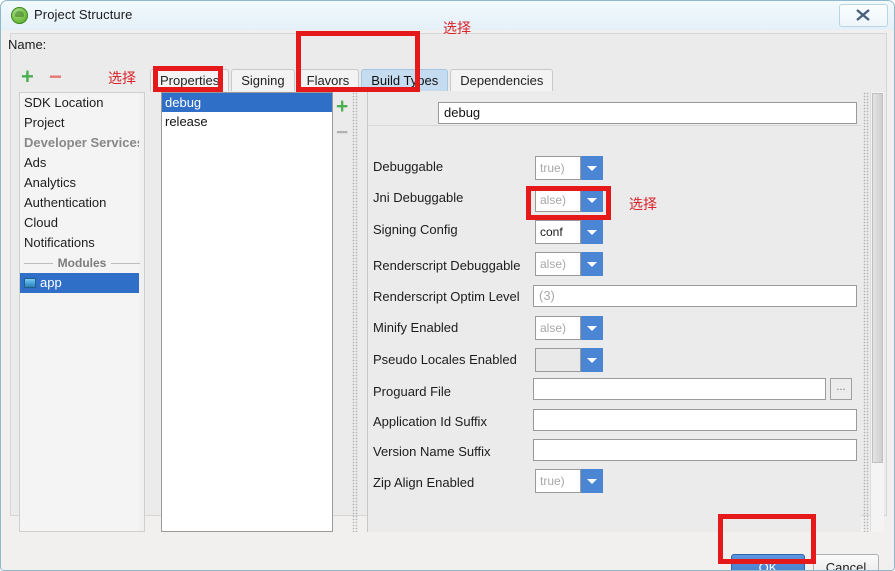 This screenshot has width=895, height=571. What do you see at coordinates (558, 328) in the screenshot?
I see `minify-enabled-combo-value: alse)` at bounding box center [558, 328].